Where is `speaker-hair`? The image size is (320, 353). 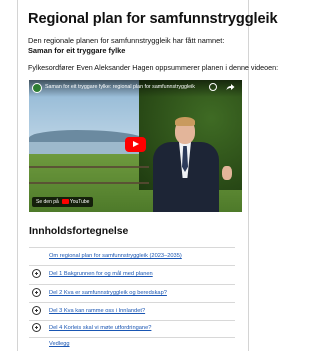 speaker-hair is located at coordinates (185, 121).